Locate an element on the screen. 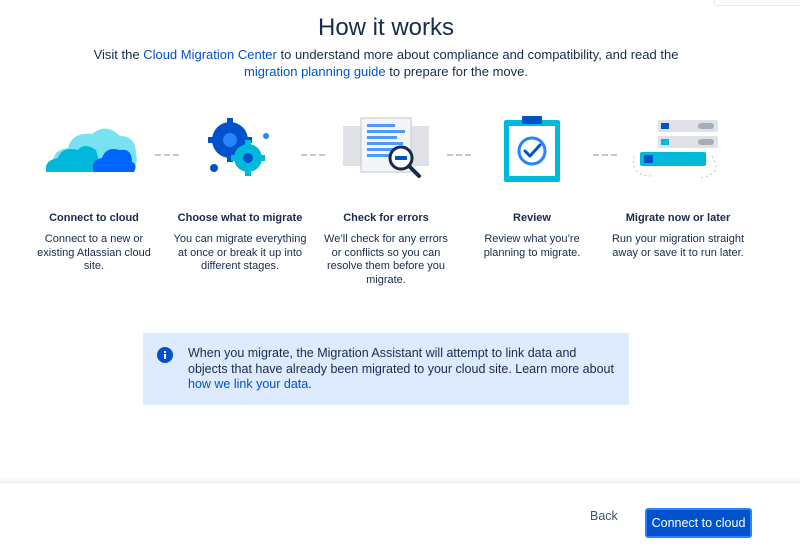 The width and height of the screenshot is (800, 552). step-title: Review is located at coordinates (532, 218).